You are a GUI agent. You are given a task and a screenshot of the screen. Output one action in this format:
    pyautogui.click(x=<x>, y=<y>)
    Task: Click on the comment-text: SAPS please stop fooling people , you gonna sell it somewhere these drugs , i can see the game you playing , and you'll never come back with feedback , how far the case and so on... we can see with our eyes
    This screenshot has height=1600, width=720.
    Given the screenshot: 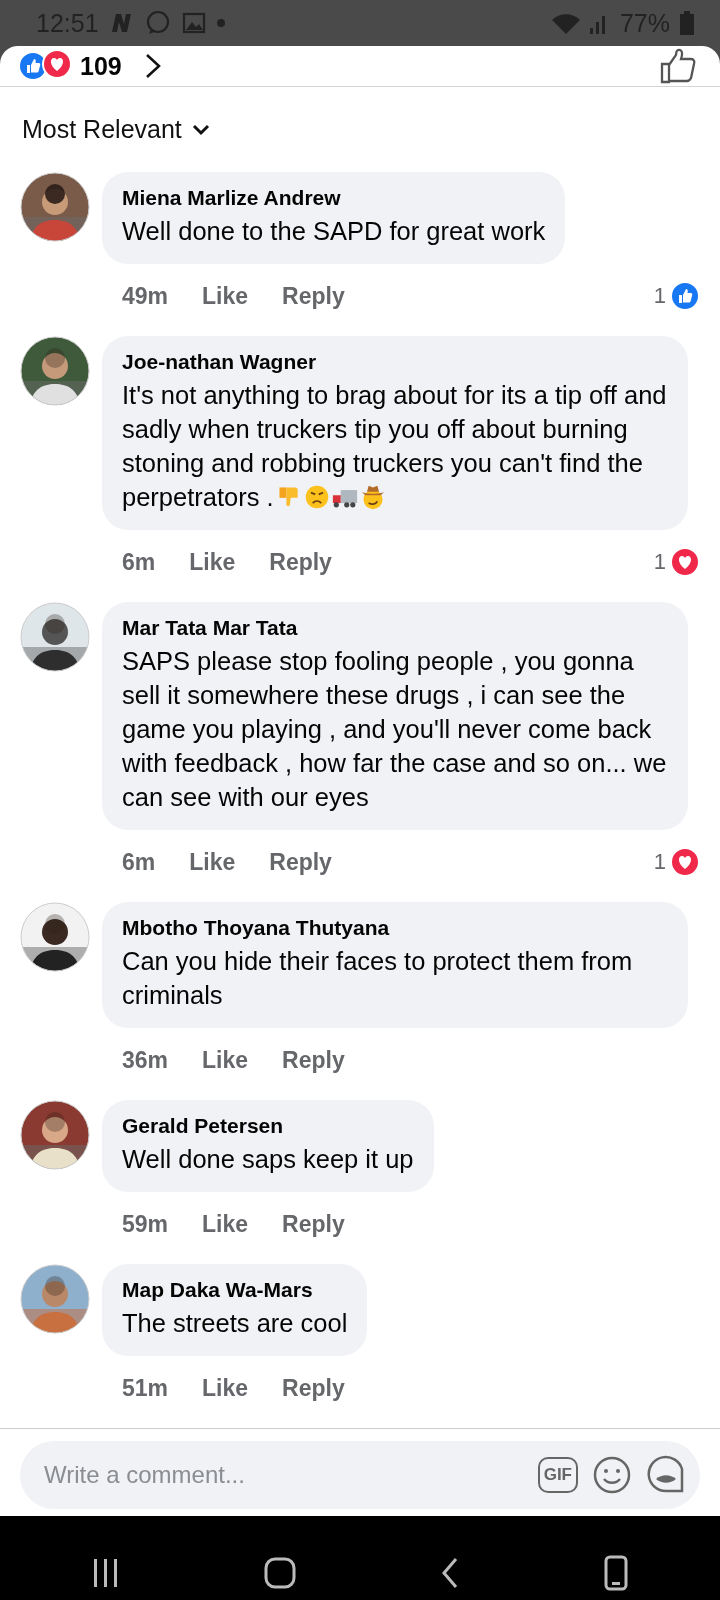 What is the action you would take?
    pyautogui.click(x=395, y=729)
    